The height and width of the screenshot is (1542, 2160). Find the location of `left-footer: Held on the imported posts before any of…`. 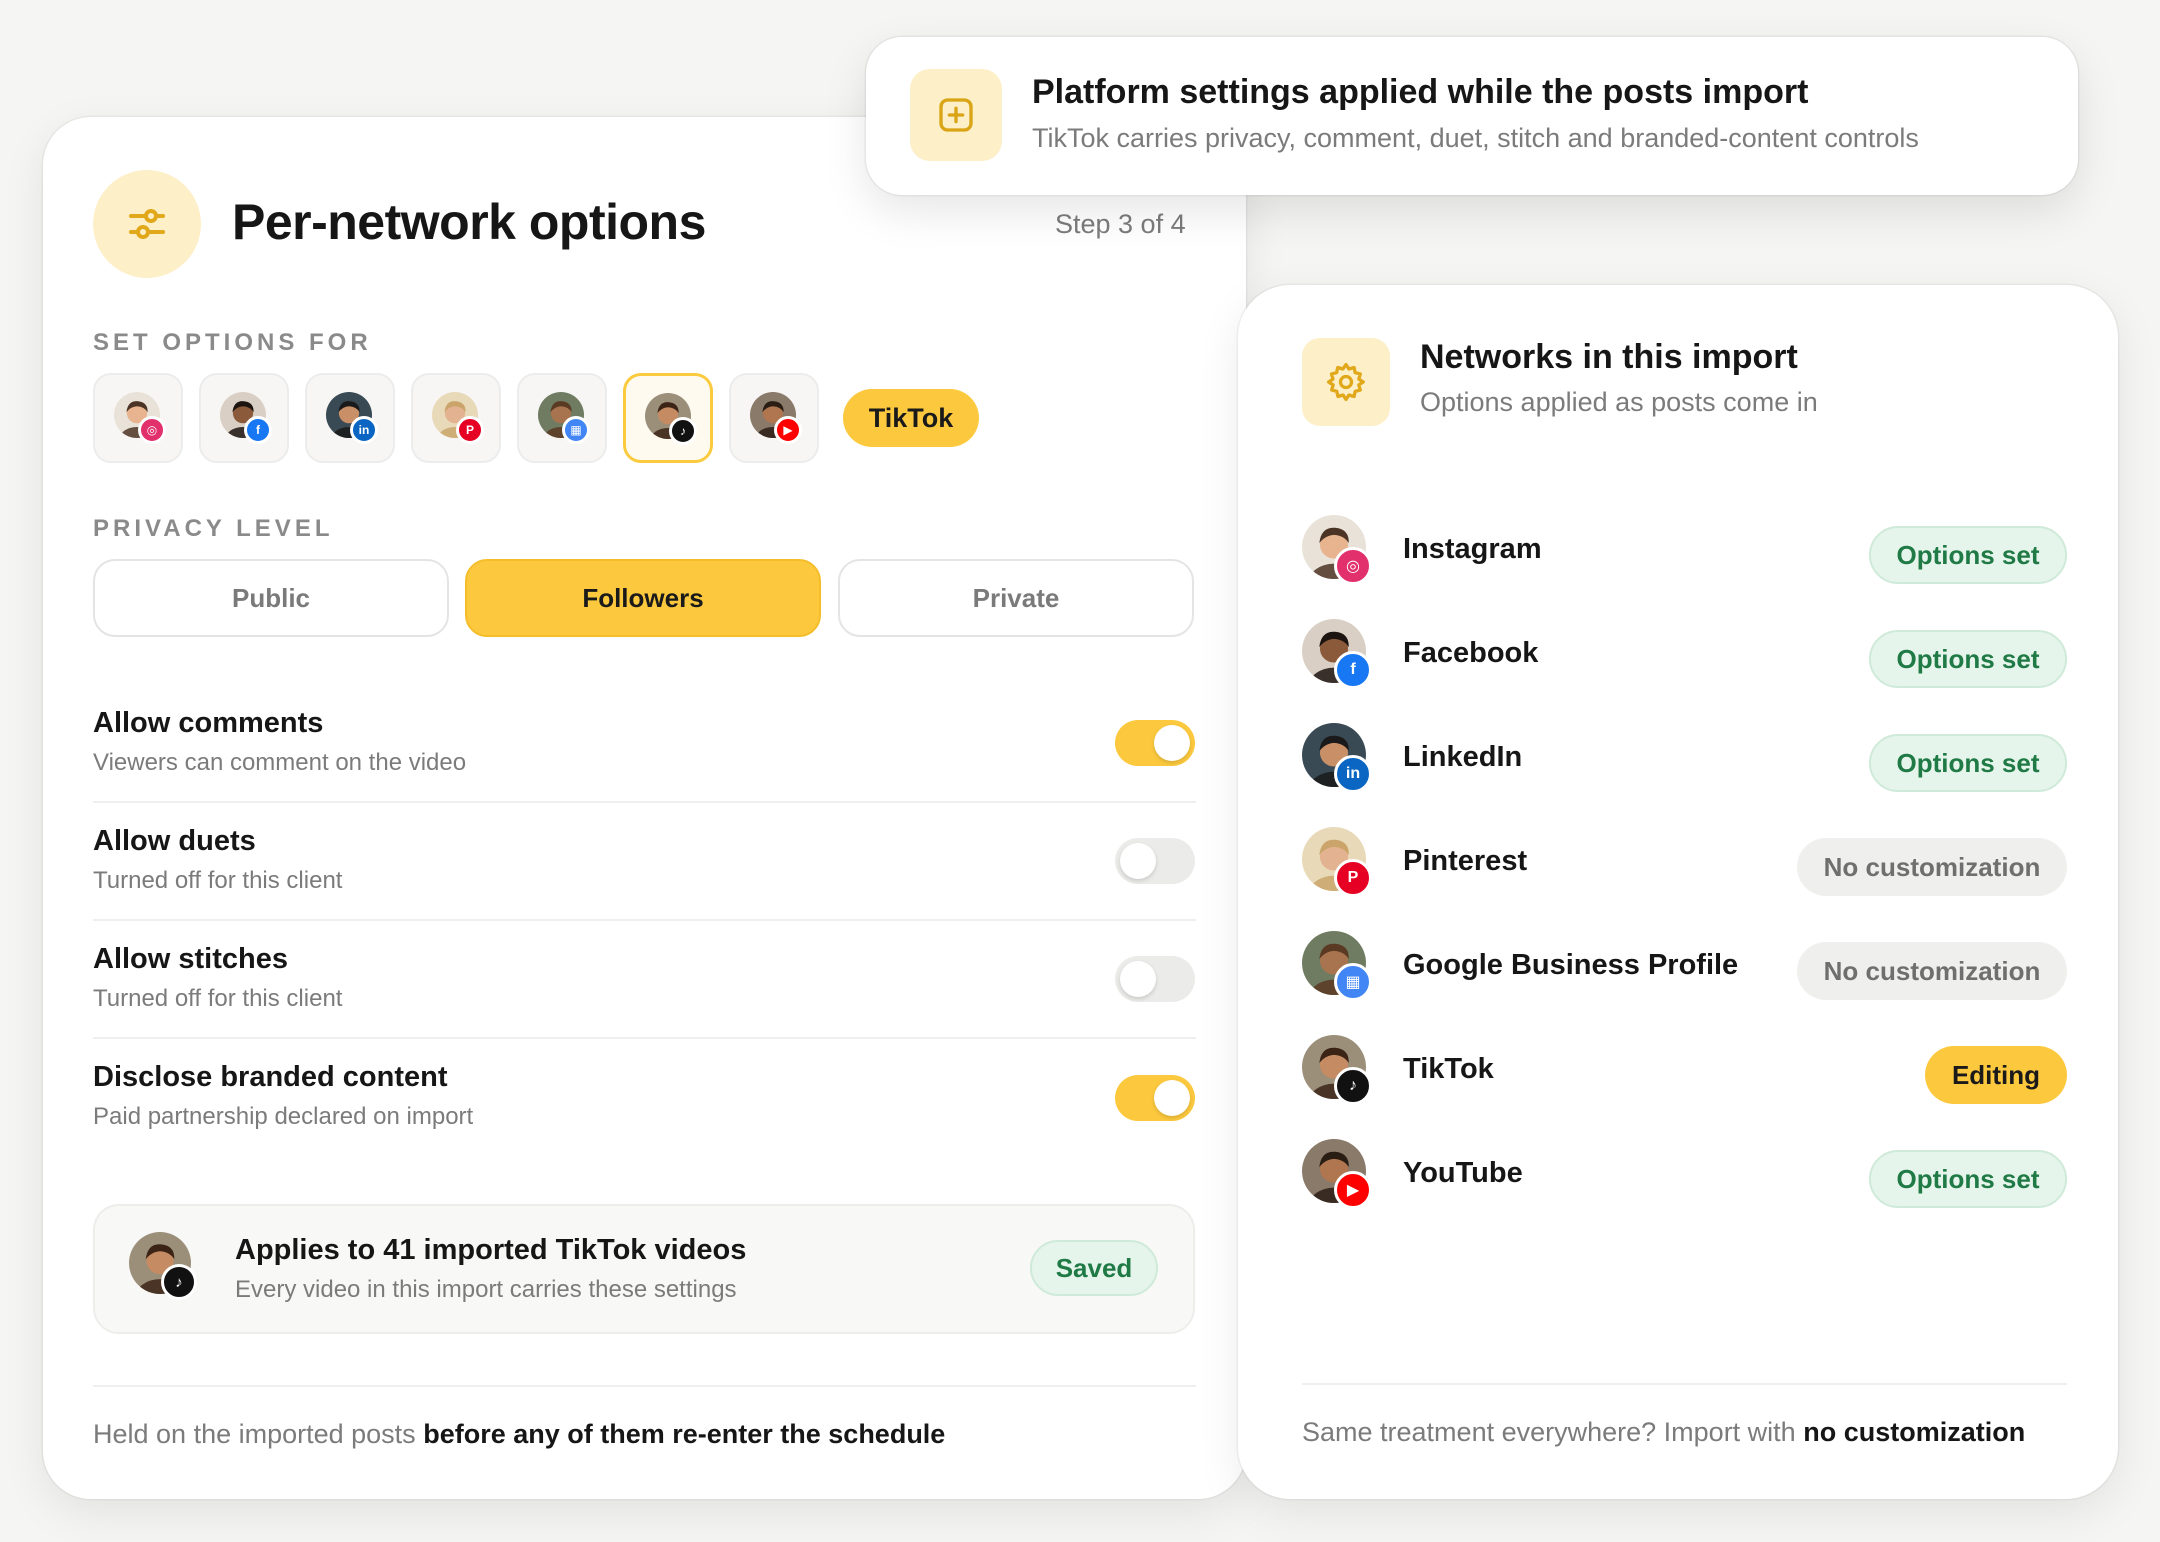

left-footer: Held on the imported posts before any of… is located at coordinates (519, 1434).